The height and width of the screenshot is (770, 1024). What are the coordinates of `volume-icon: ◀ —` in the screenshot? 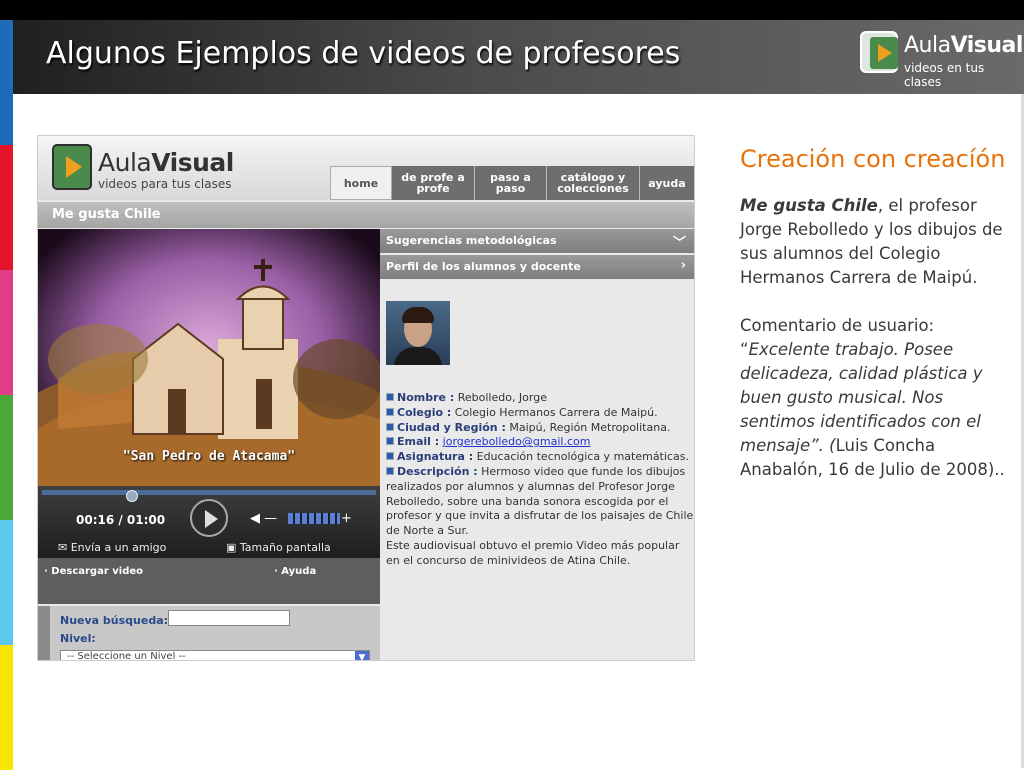 It's located at (263, 518).